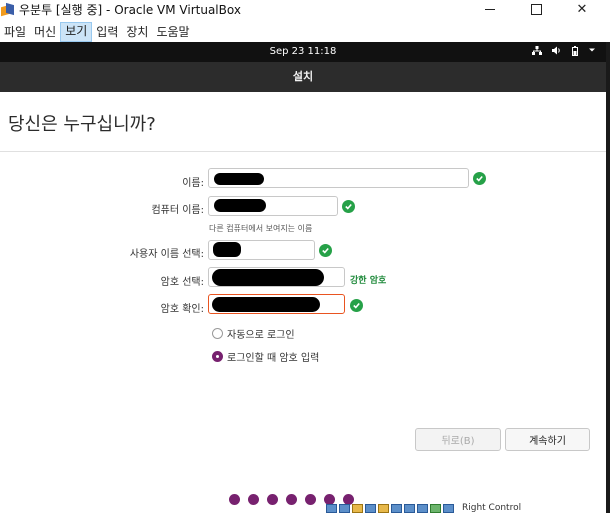  I want to click on minimize-button, so click(490, 9).